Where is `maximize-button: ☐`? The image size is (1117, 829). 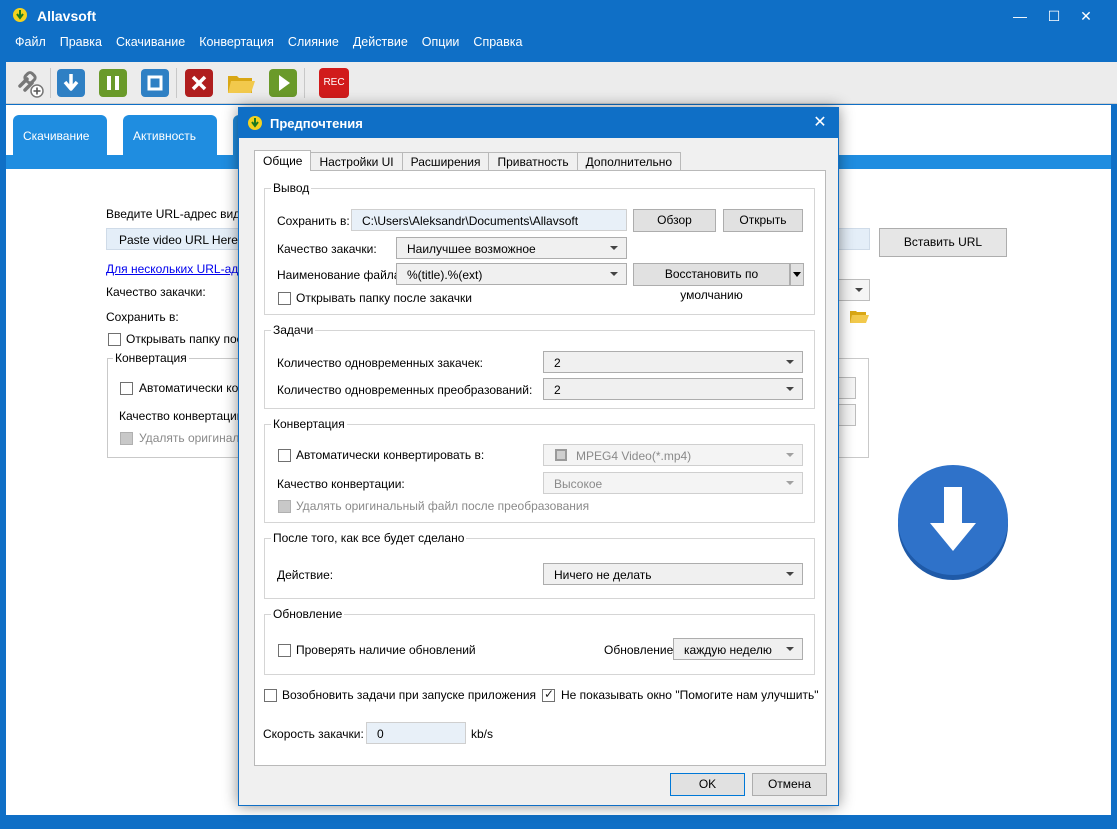 maximize-button: ☐ is located at coordinates (1054, 16).